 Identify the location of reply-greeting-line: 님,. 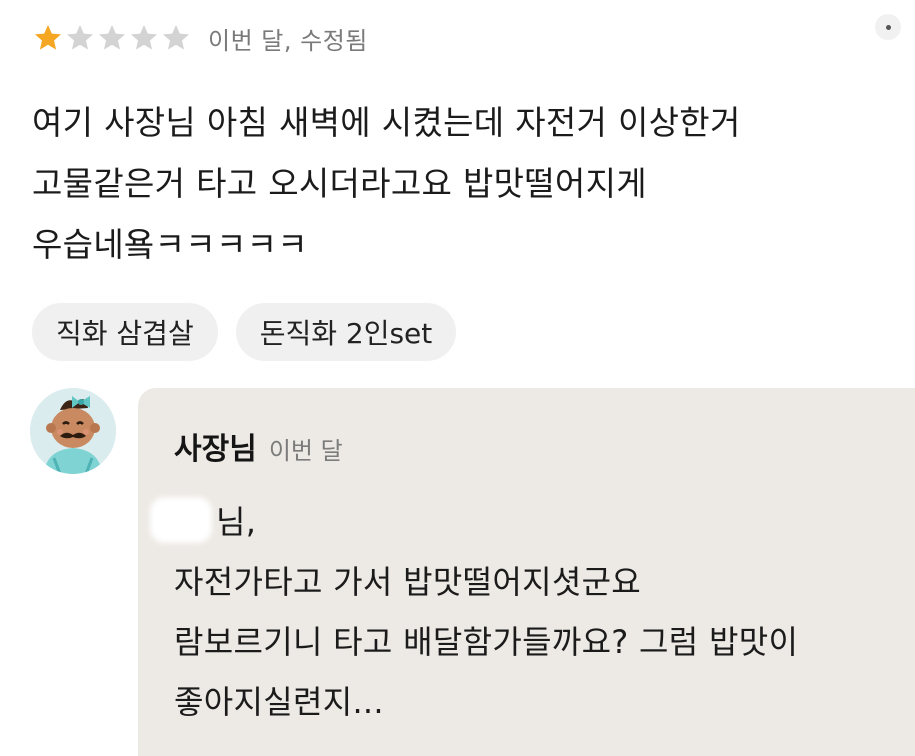
(474, 522).